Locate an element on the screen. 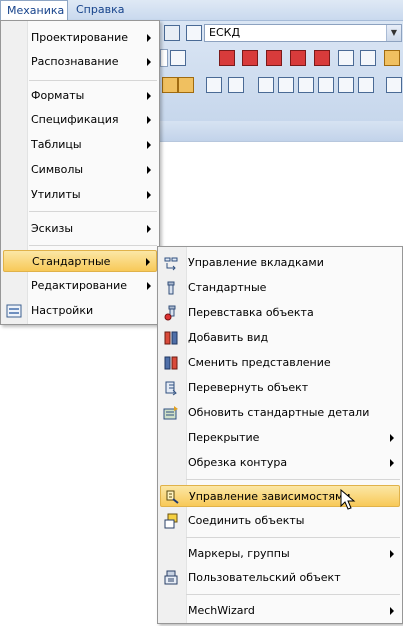 This screenshot has width=403, height=626. menu-item-label: Управление зависимостями is located at coordinates (270, 496).